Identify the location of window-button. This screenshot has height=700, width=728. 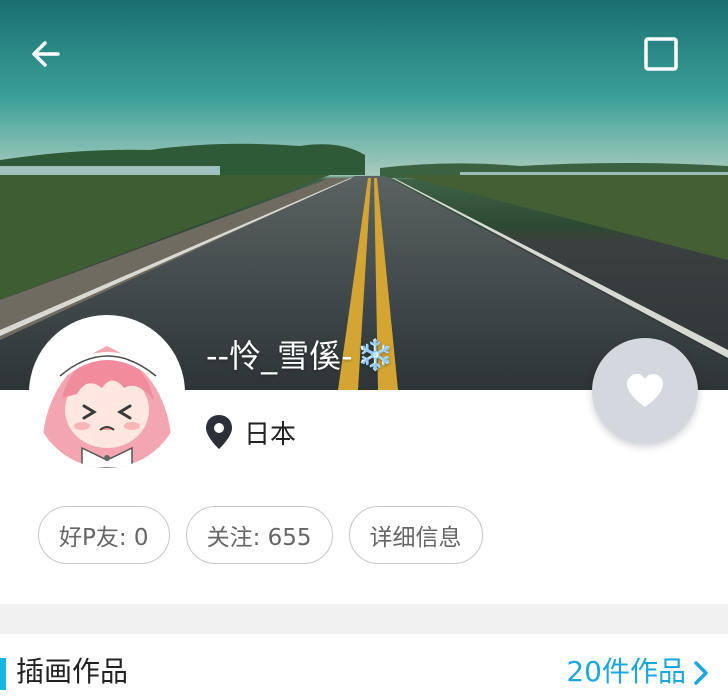
(667, 60).